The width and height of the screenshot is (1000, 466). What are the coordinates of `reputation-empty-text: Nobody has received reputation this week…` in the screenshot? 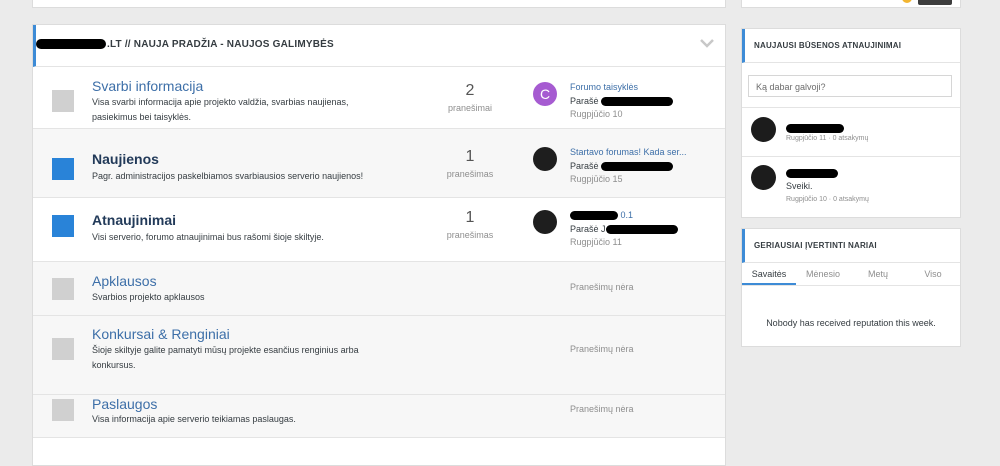 It's located at (851, 323).